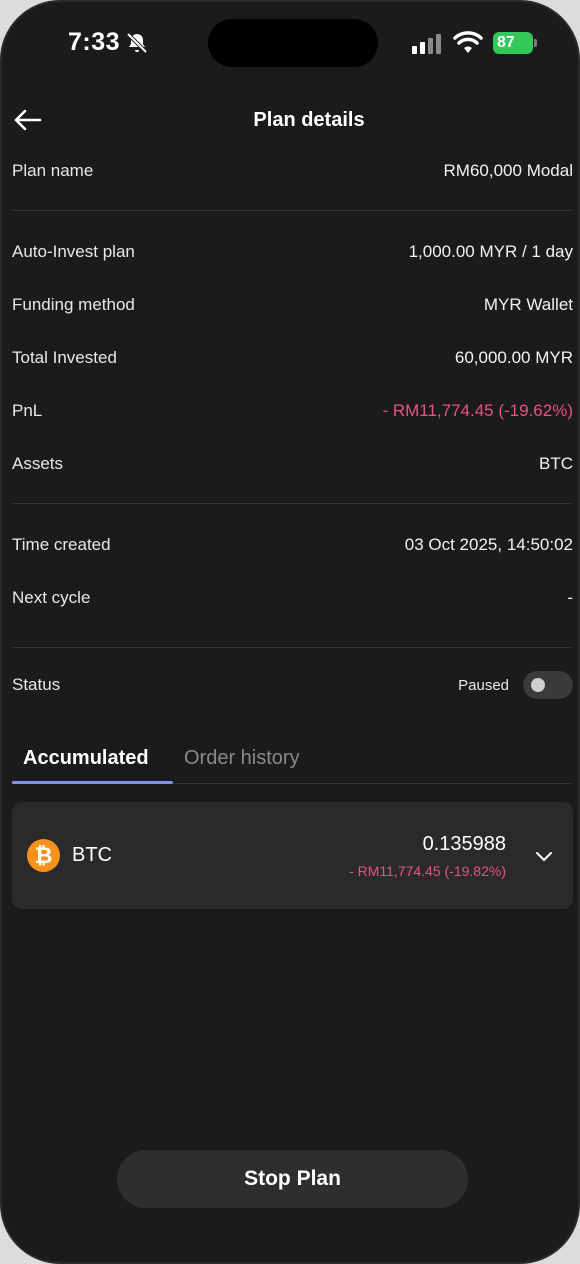  I want to click on next-cycle-value: -, so click(570, 597).